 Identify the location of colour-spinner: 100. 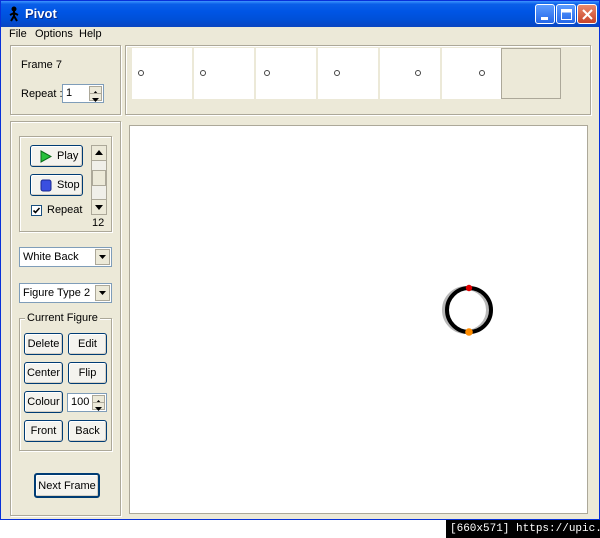
(87, 402).